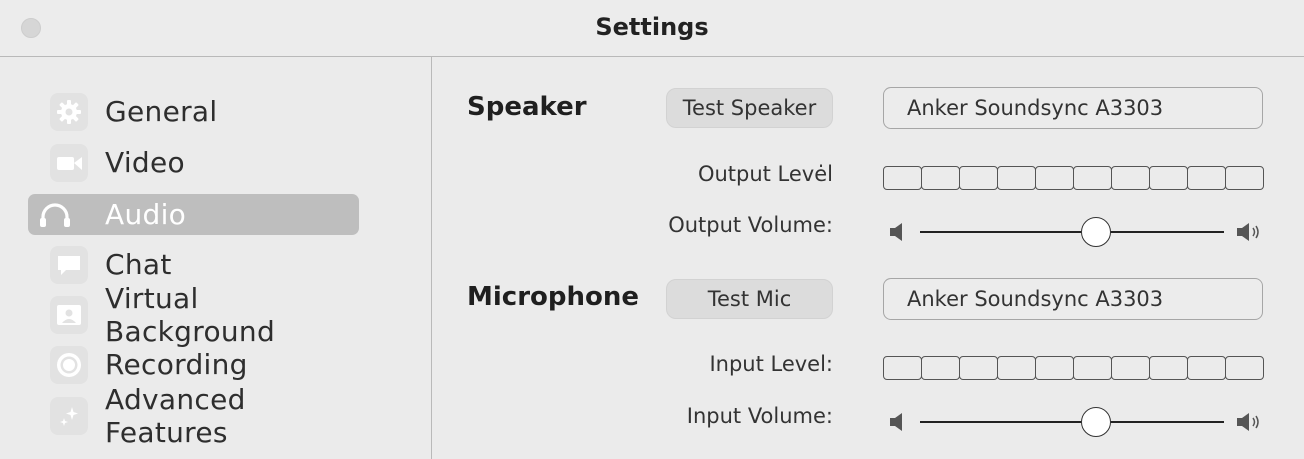  What do you see at coordinates (1073, 108) in the screenshot?
I see `speaker-device-select: Anker Soundsync A3303` at bounding box center [1073, 108].